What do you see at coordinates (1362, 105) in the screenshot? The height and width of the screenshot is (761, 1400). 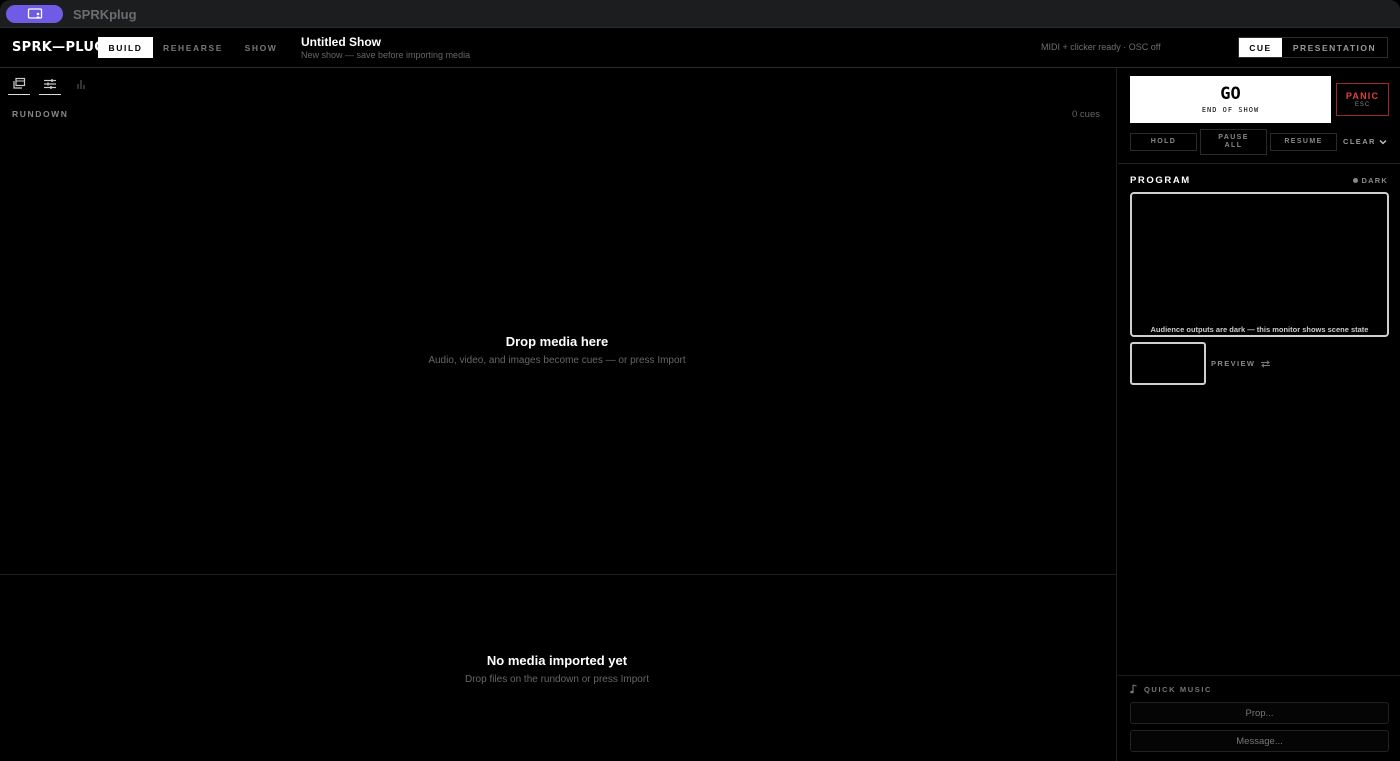 I see `panic-shortcut: ESC` at bounding box center [1362, 105].